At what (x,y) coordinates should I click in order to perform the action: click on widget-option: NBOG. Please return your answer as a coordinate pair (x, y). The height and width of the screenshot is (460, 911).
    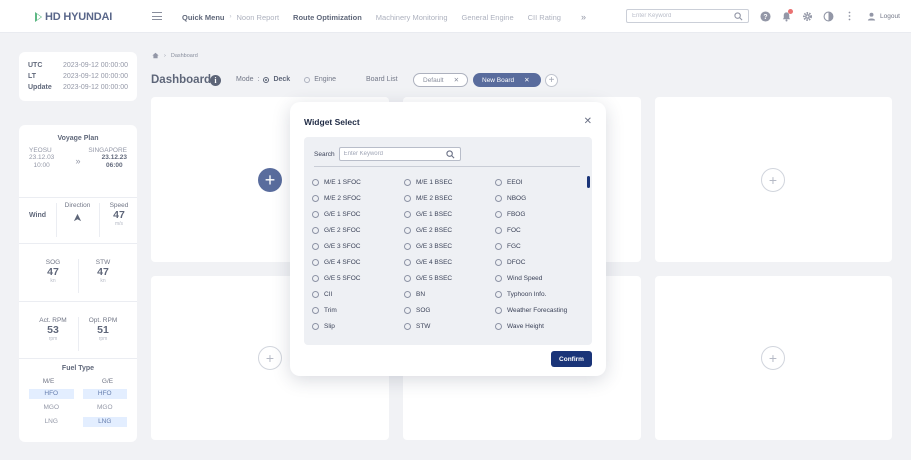
    Looking at the image, I should click on (540, 198).